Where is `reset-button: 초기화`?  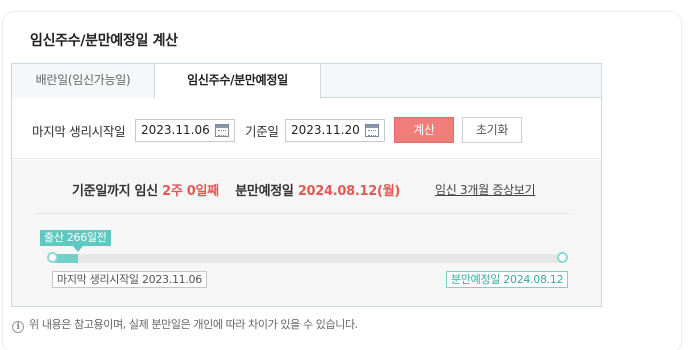 reset-button: 초기화 is located at coordinates (492, 130).